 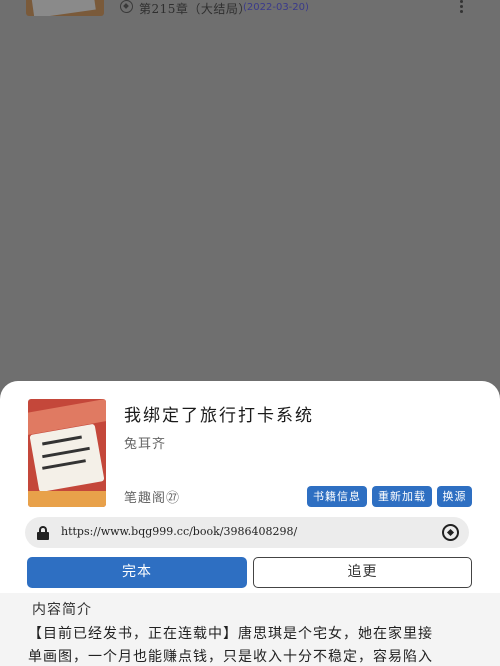 What do you see at coordinates (402, 496) in the screenshot?
I see `reload-button: 重新加载` at bounding box center [402, 496].